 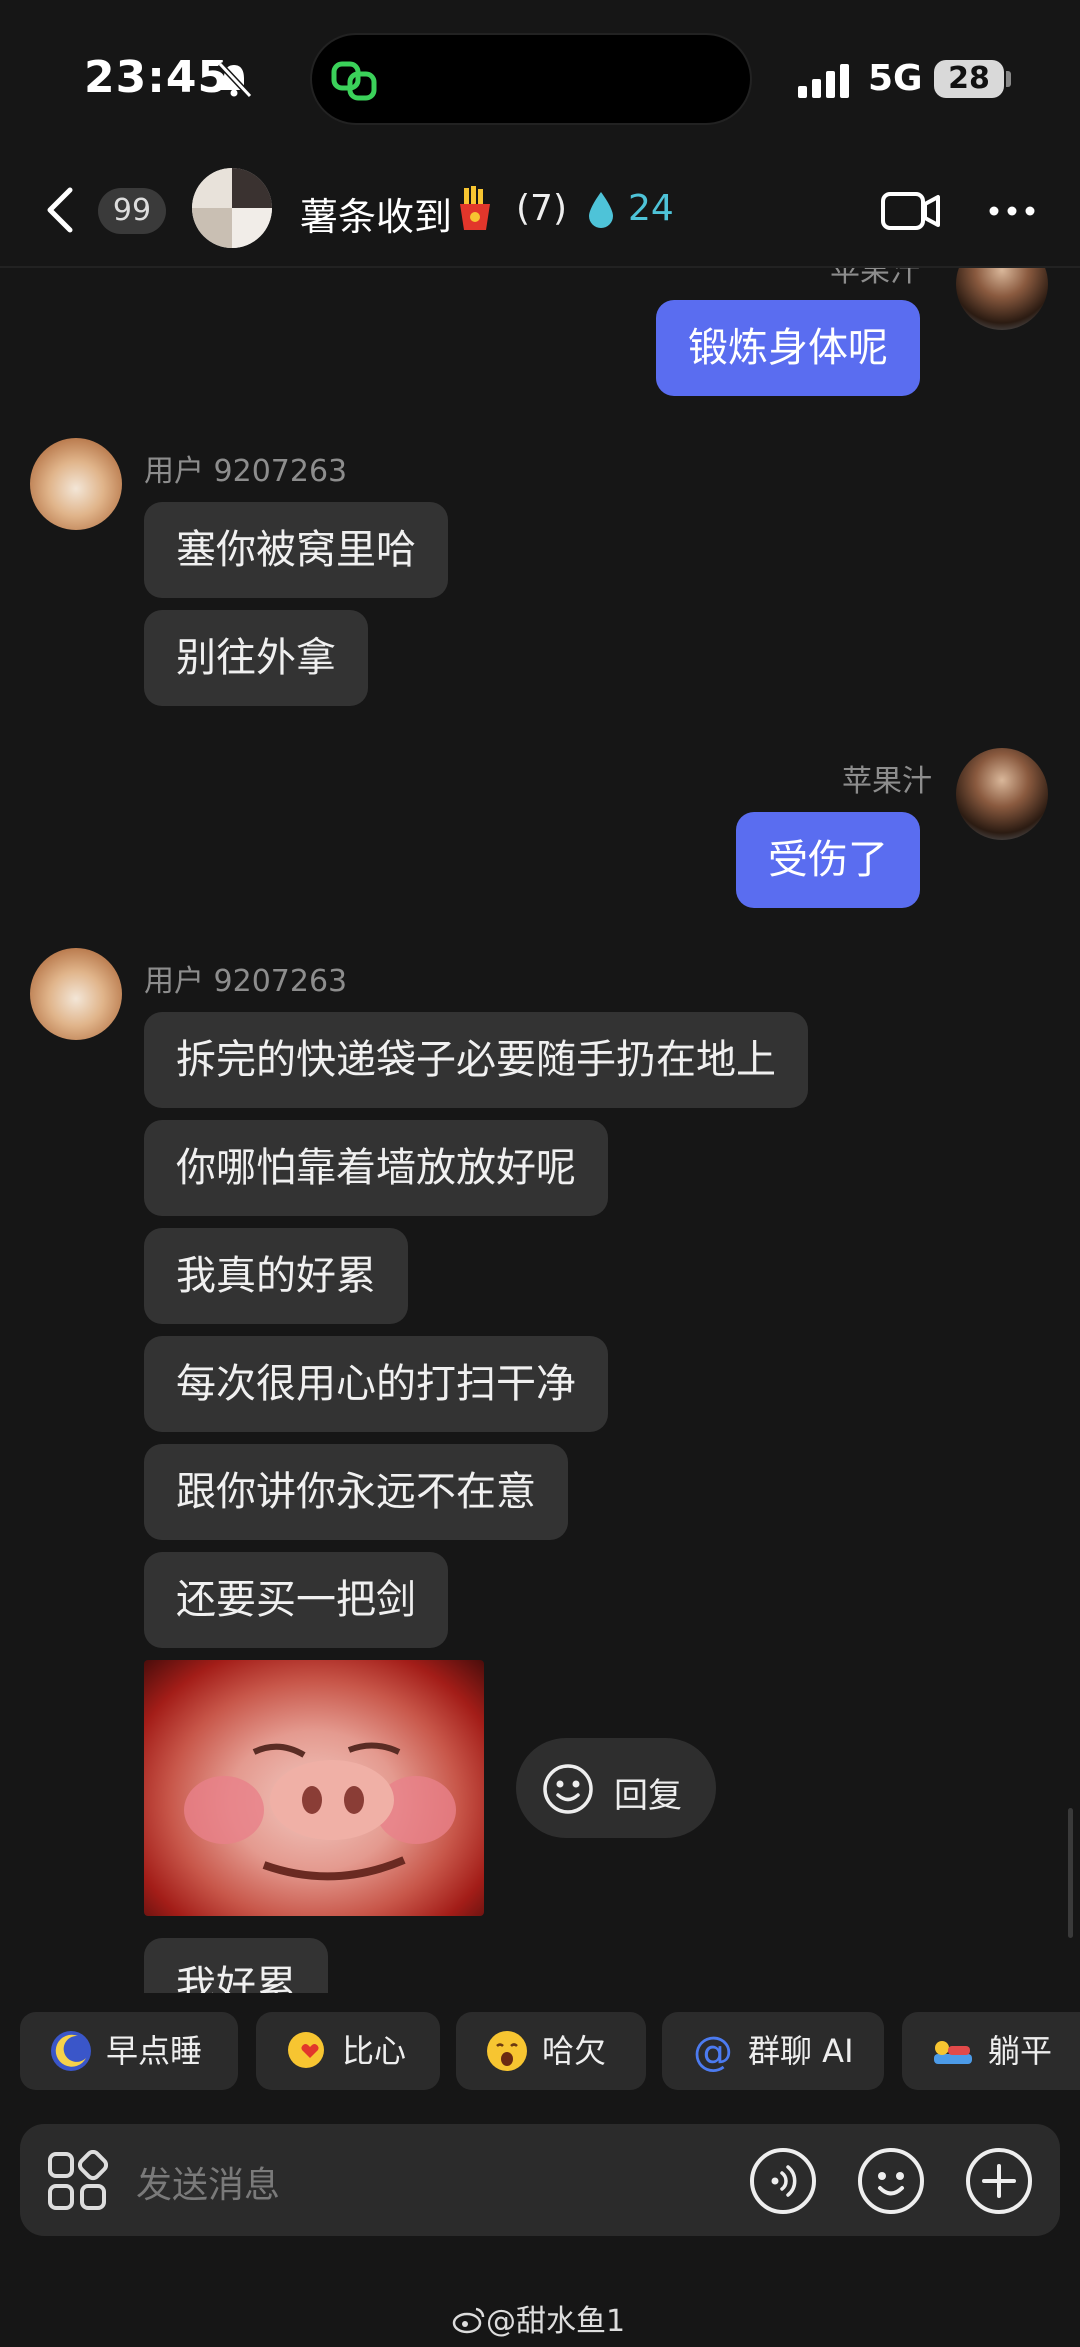 What do you see at coordinates (374, 2051) in the screenshot?
I see `chip-label: 比心` at bounding box center [374, 2051].